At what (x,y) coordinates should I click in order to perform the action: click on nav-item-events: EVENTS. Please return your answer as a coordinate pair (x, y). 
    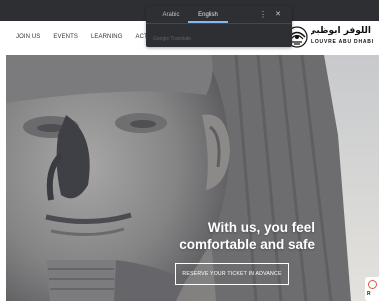
    Looking at the image, I should click on (65, 39).